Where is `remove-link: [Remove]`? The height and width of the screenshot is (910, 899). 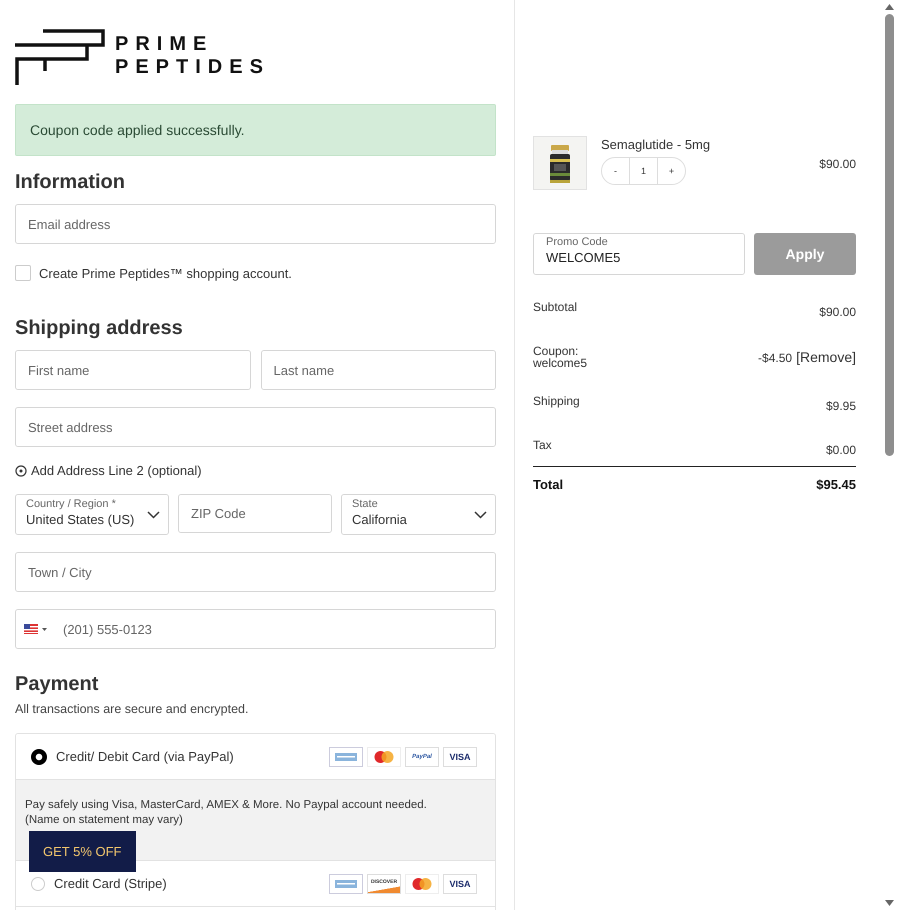
remove-link: [Remove] is located at coordinates (826, 357).